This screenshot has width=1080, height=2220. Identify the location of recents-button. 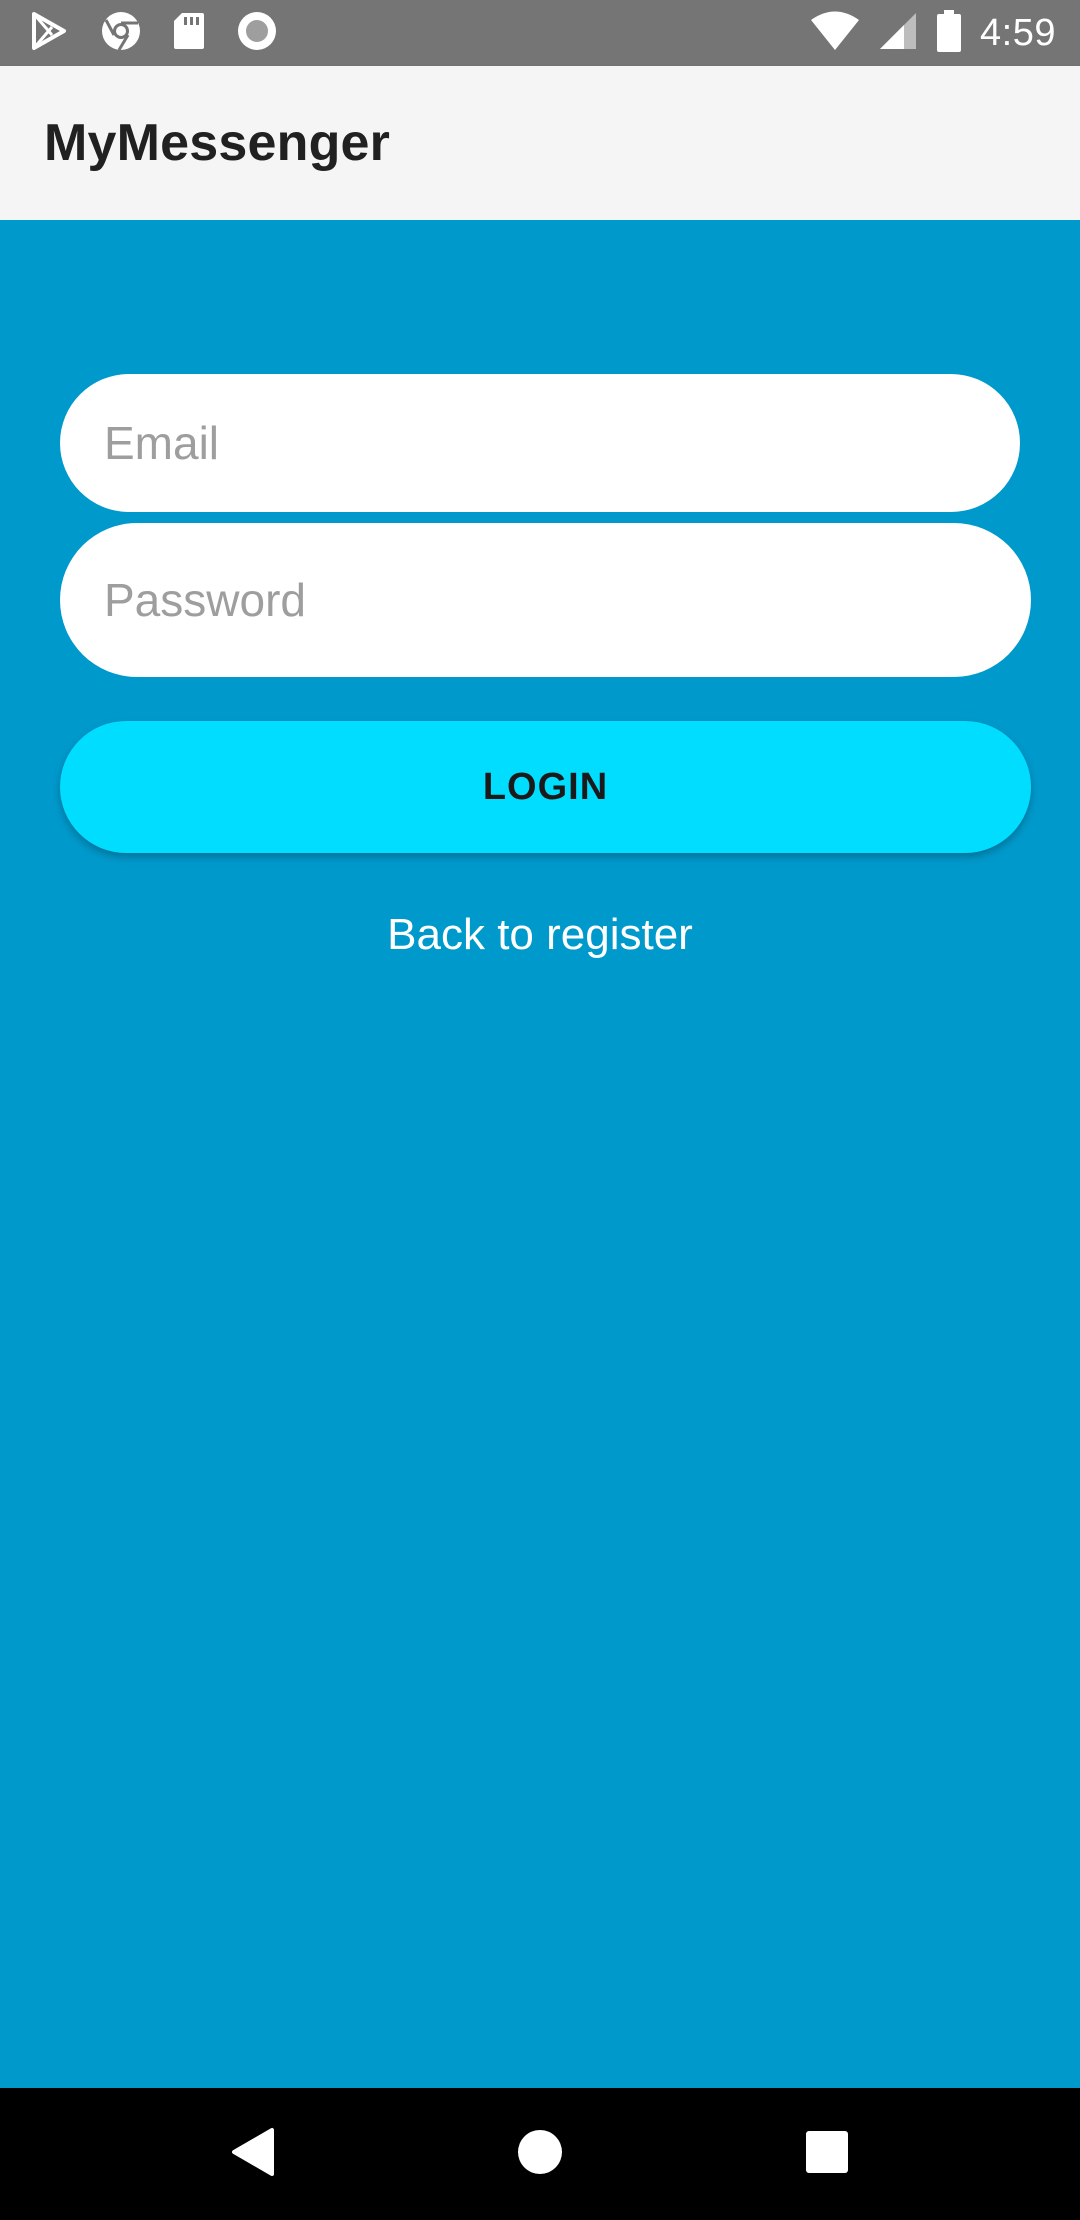
(827, 2154).